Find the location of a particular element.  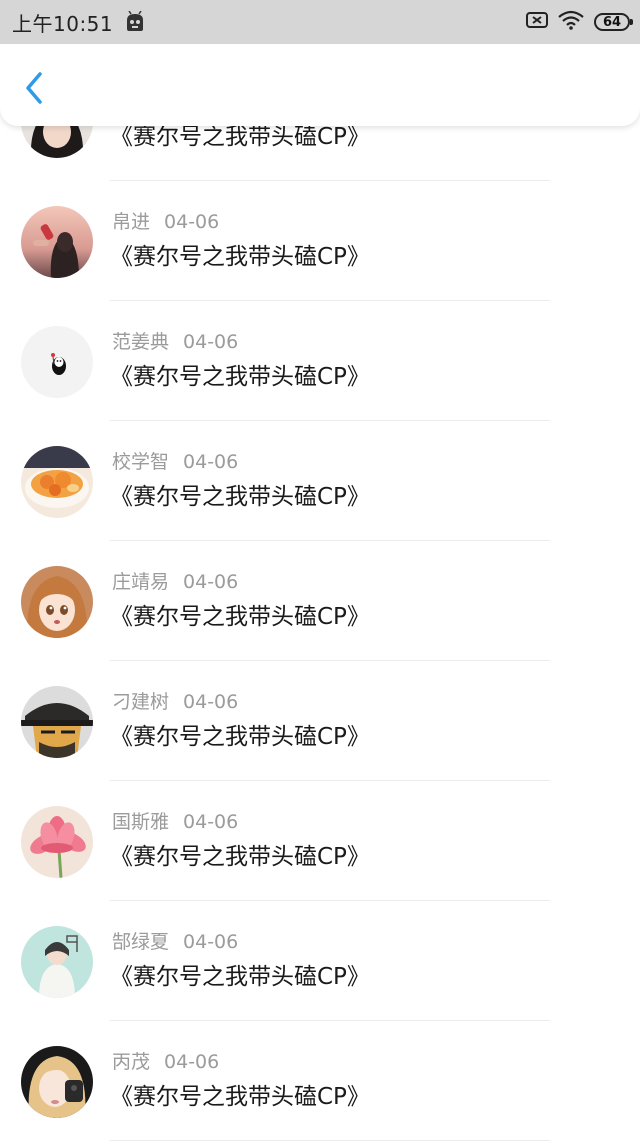

author-name: 刁建树 is located at coordinates (140, 702).